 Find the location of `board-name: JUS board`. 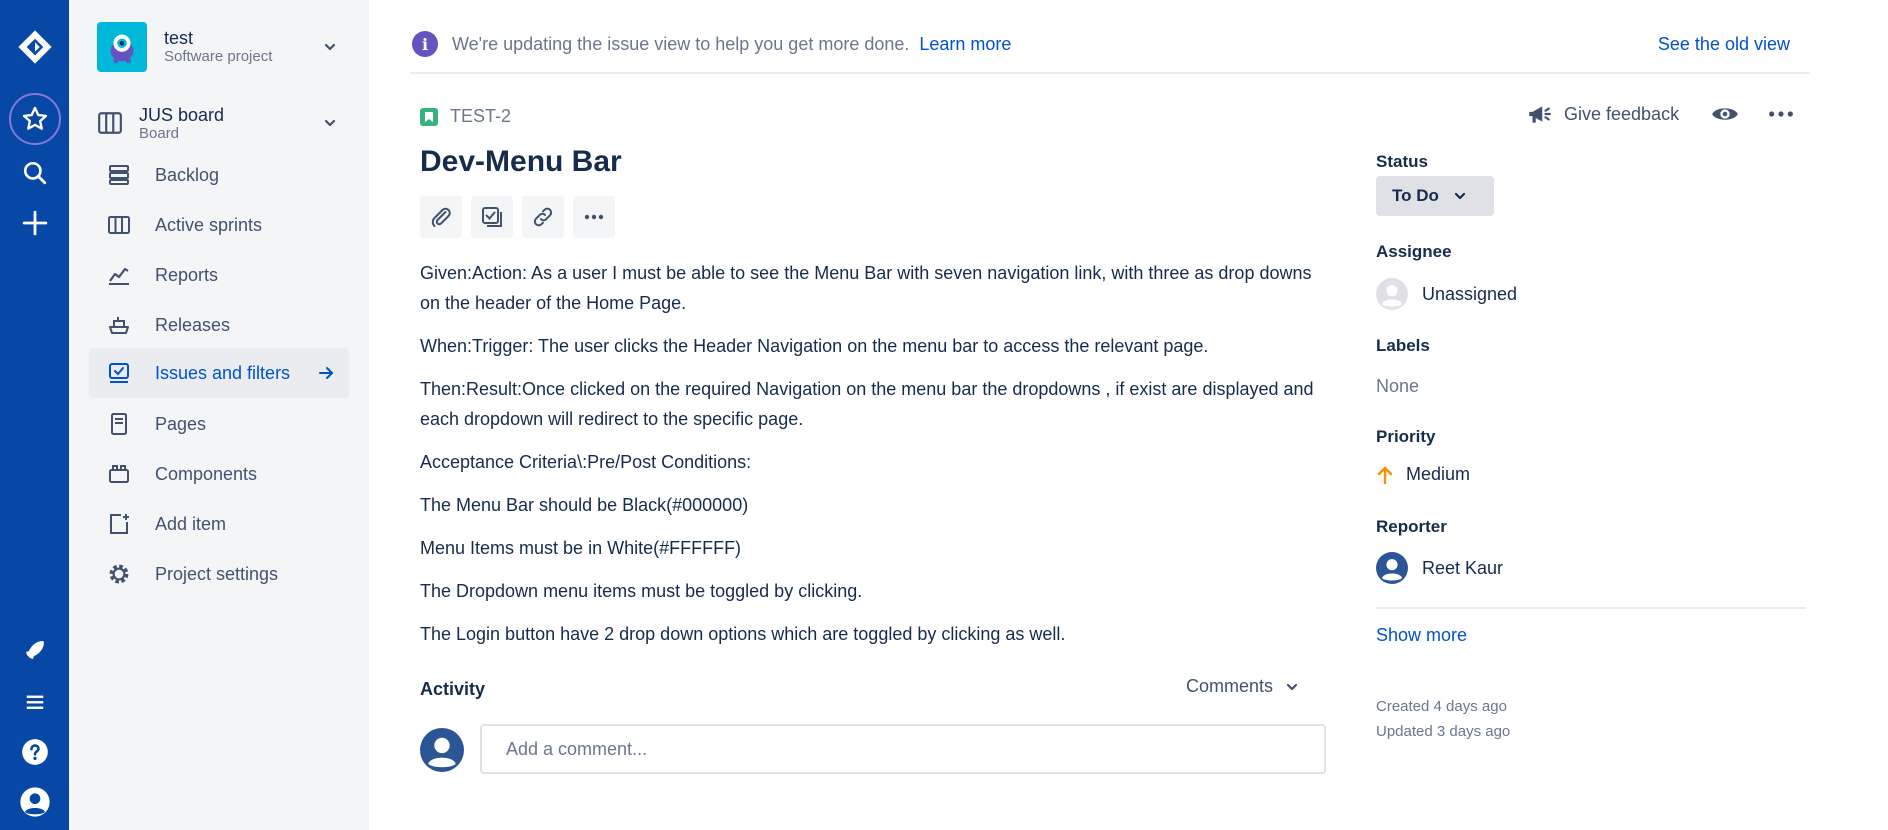

board-name: JUS board is located at coordinates (182, 114).